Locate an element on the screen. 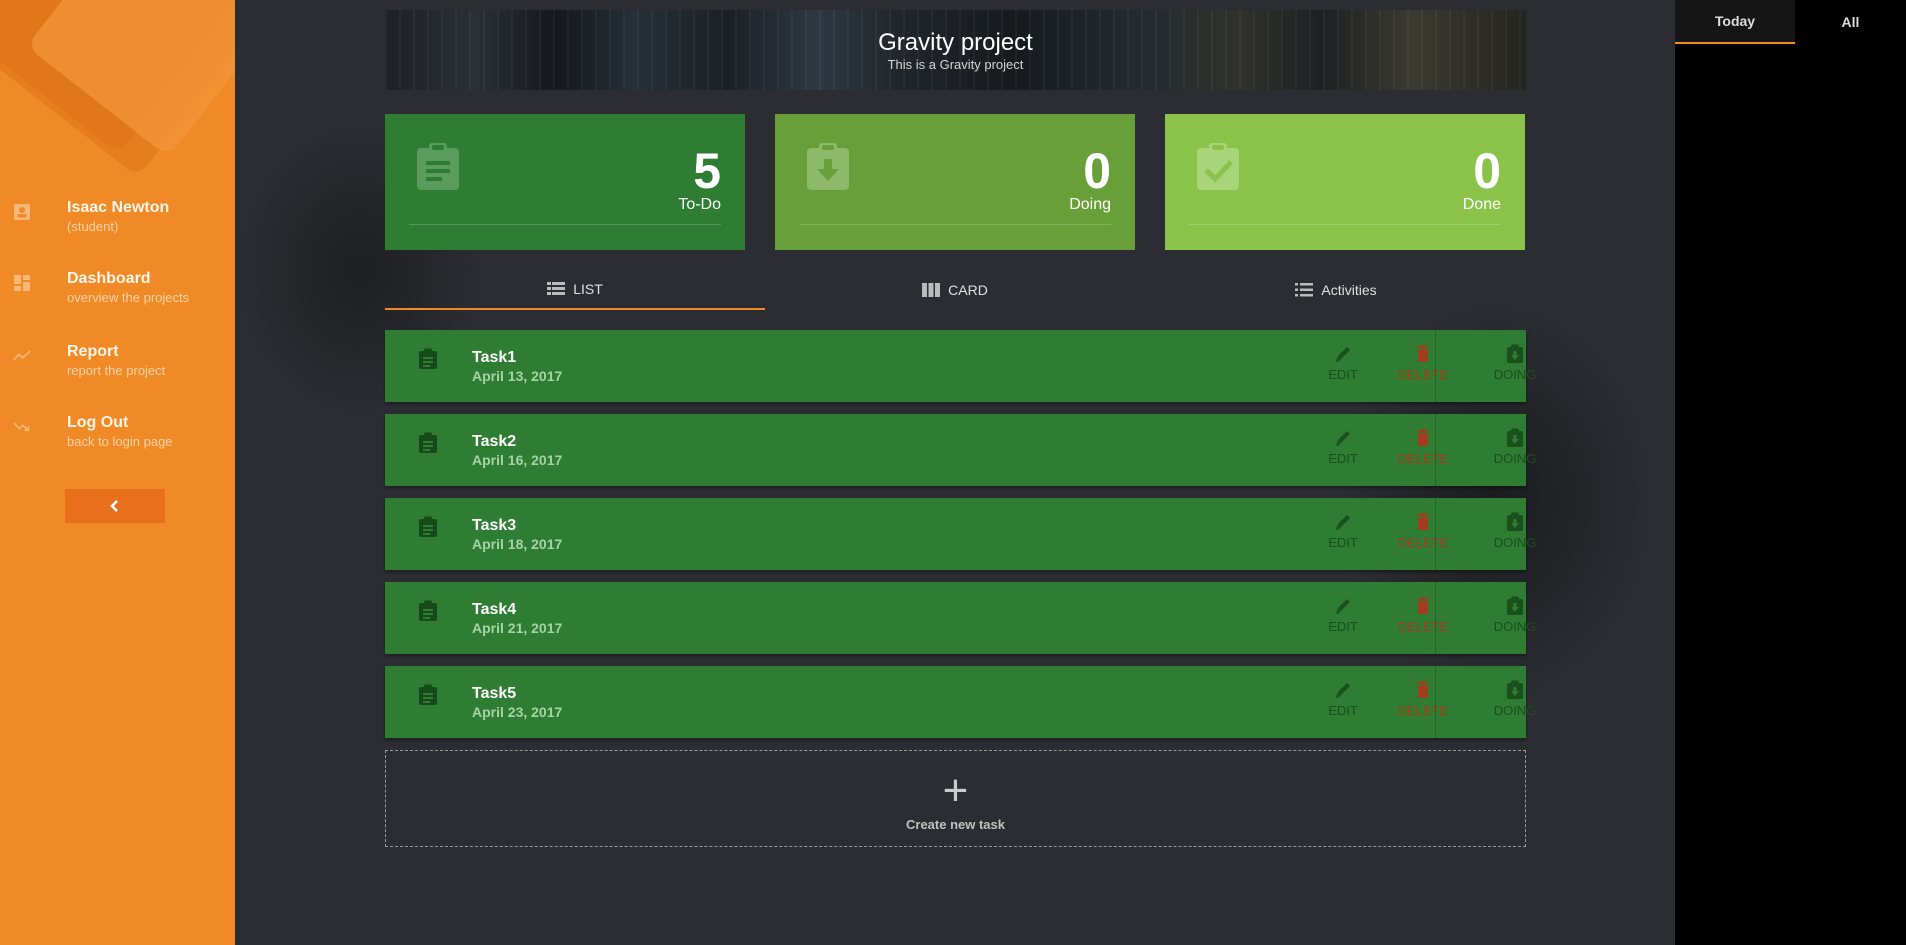  logout-arrow-icon is located at coordinates (21, 427).